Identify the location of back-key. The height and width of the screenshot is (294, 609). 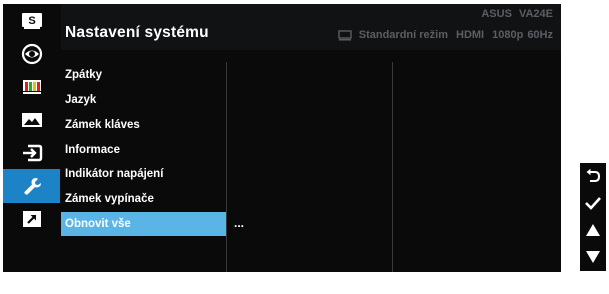
(593, 176).